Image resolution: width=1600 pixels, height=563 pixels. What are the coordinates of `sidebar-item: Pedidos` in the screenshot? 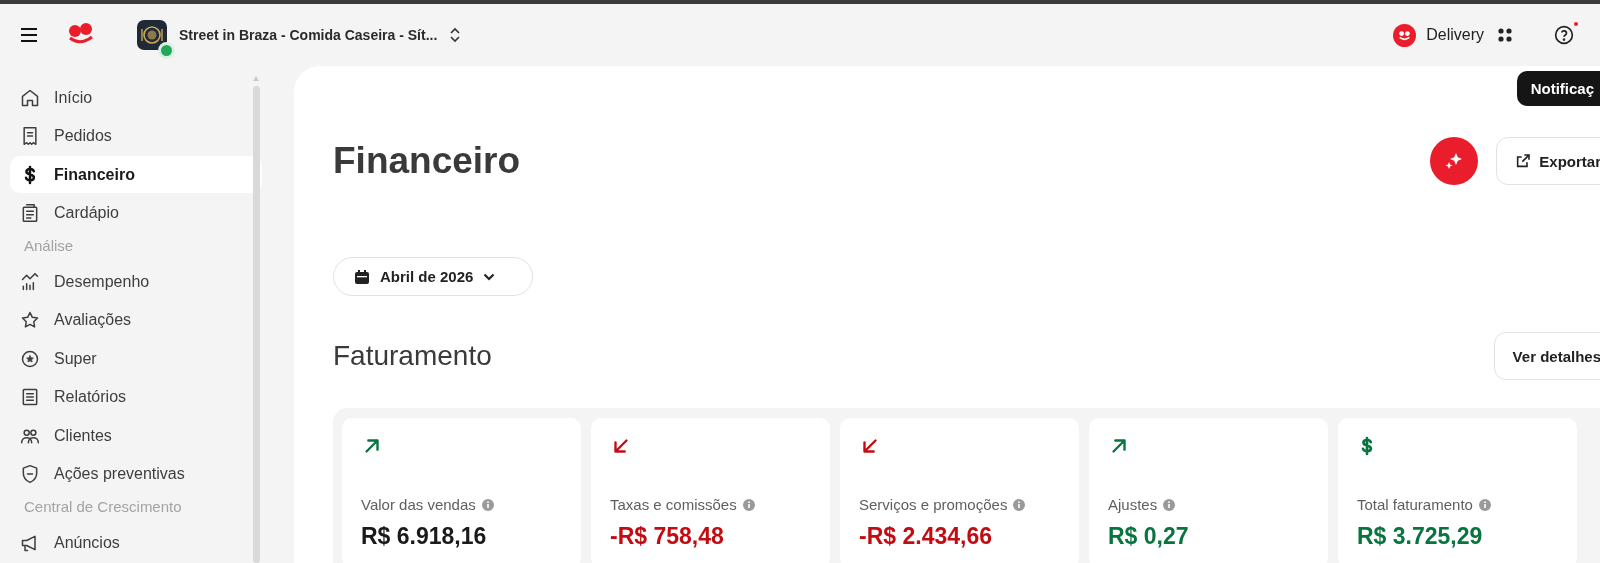 It's located at (136, 136).